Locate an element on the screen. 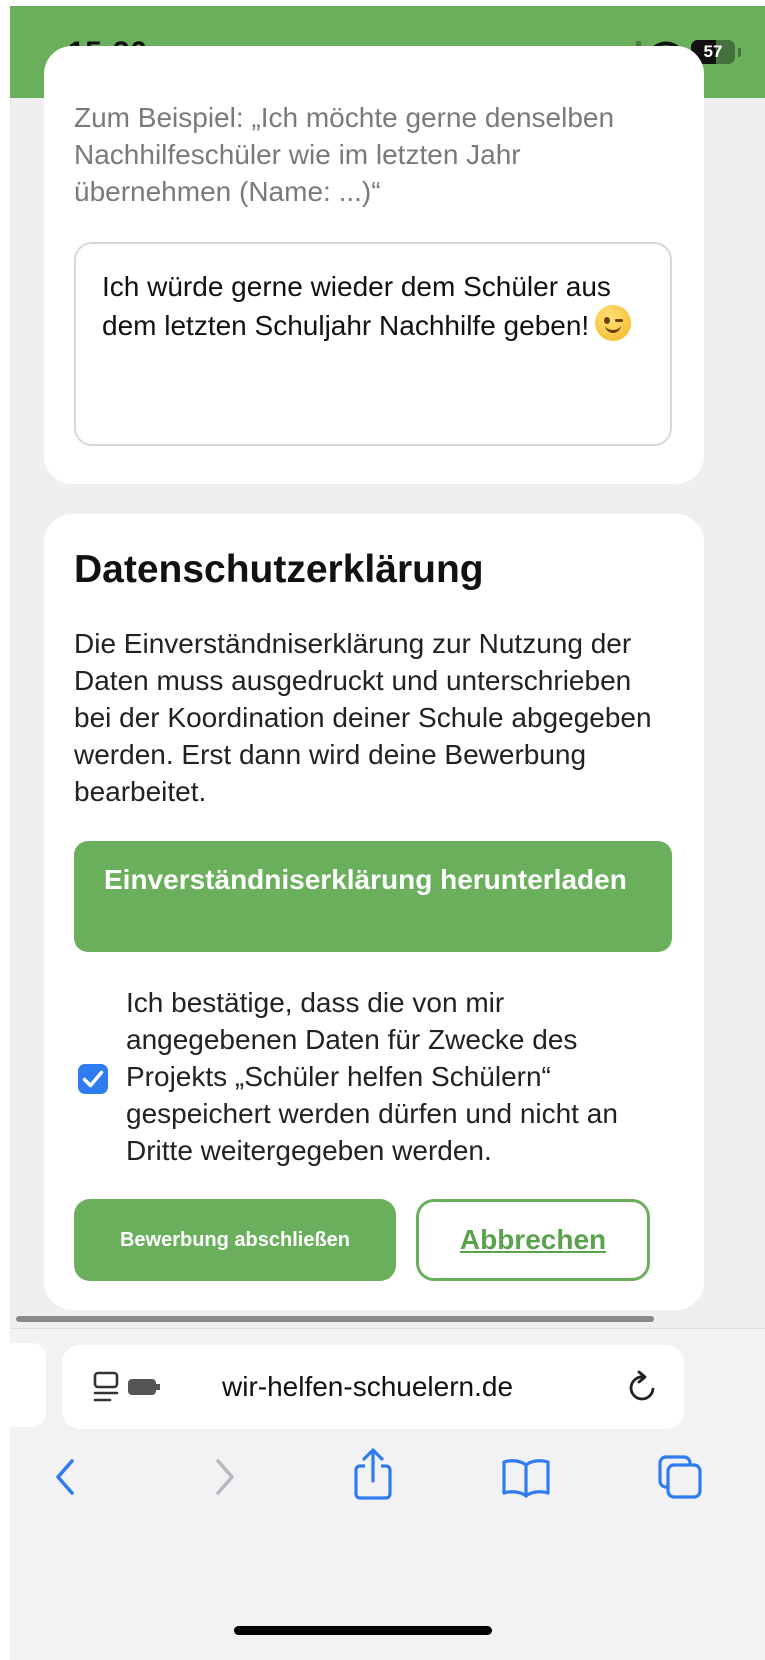 This screenshot has height=1660, width=765. reload-icon is located at coordinates (643, 1387).